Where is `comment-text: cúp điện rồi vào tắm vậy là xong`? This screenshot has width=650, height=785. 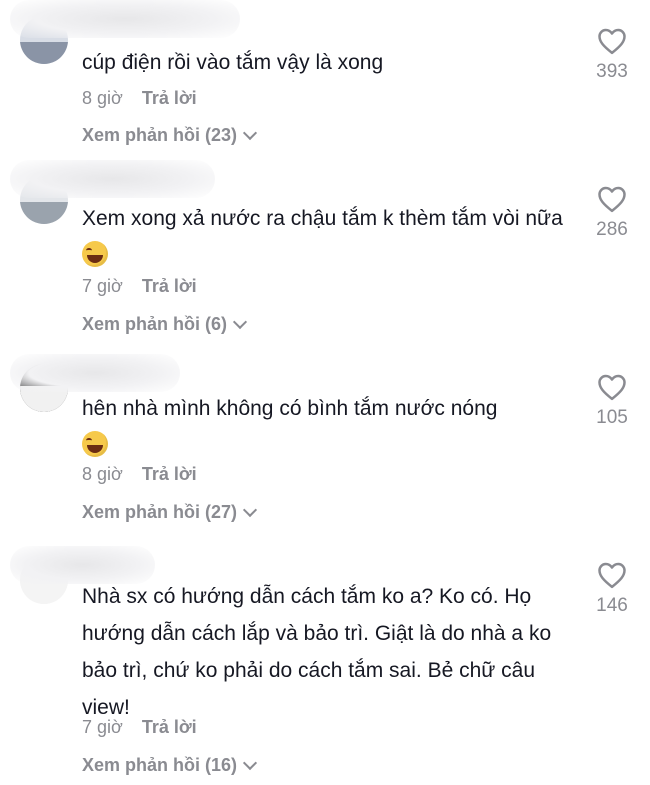 comment-text: cúp điện rồi vào tắm vậy là xong is located at coordinates (233, 62).